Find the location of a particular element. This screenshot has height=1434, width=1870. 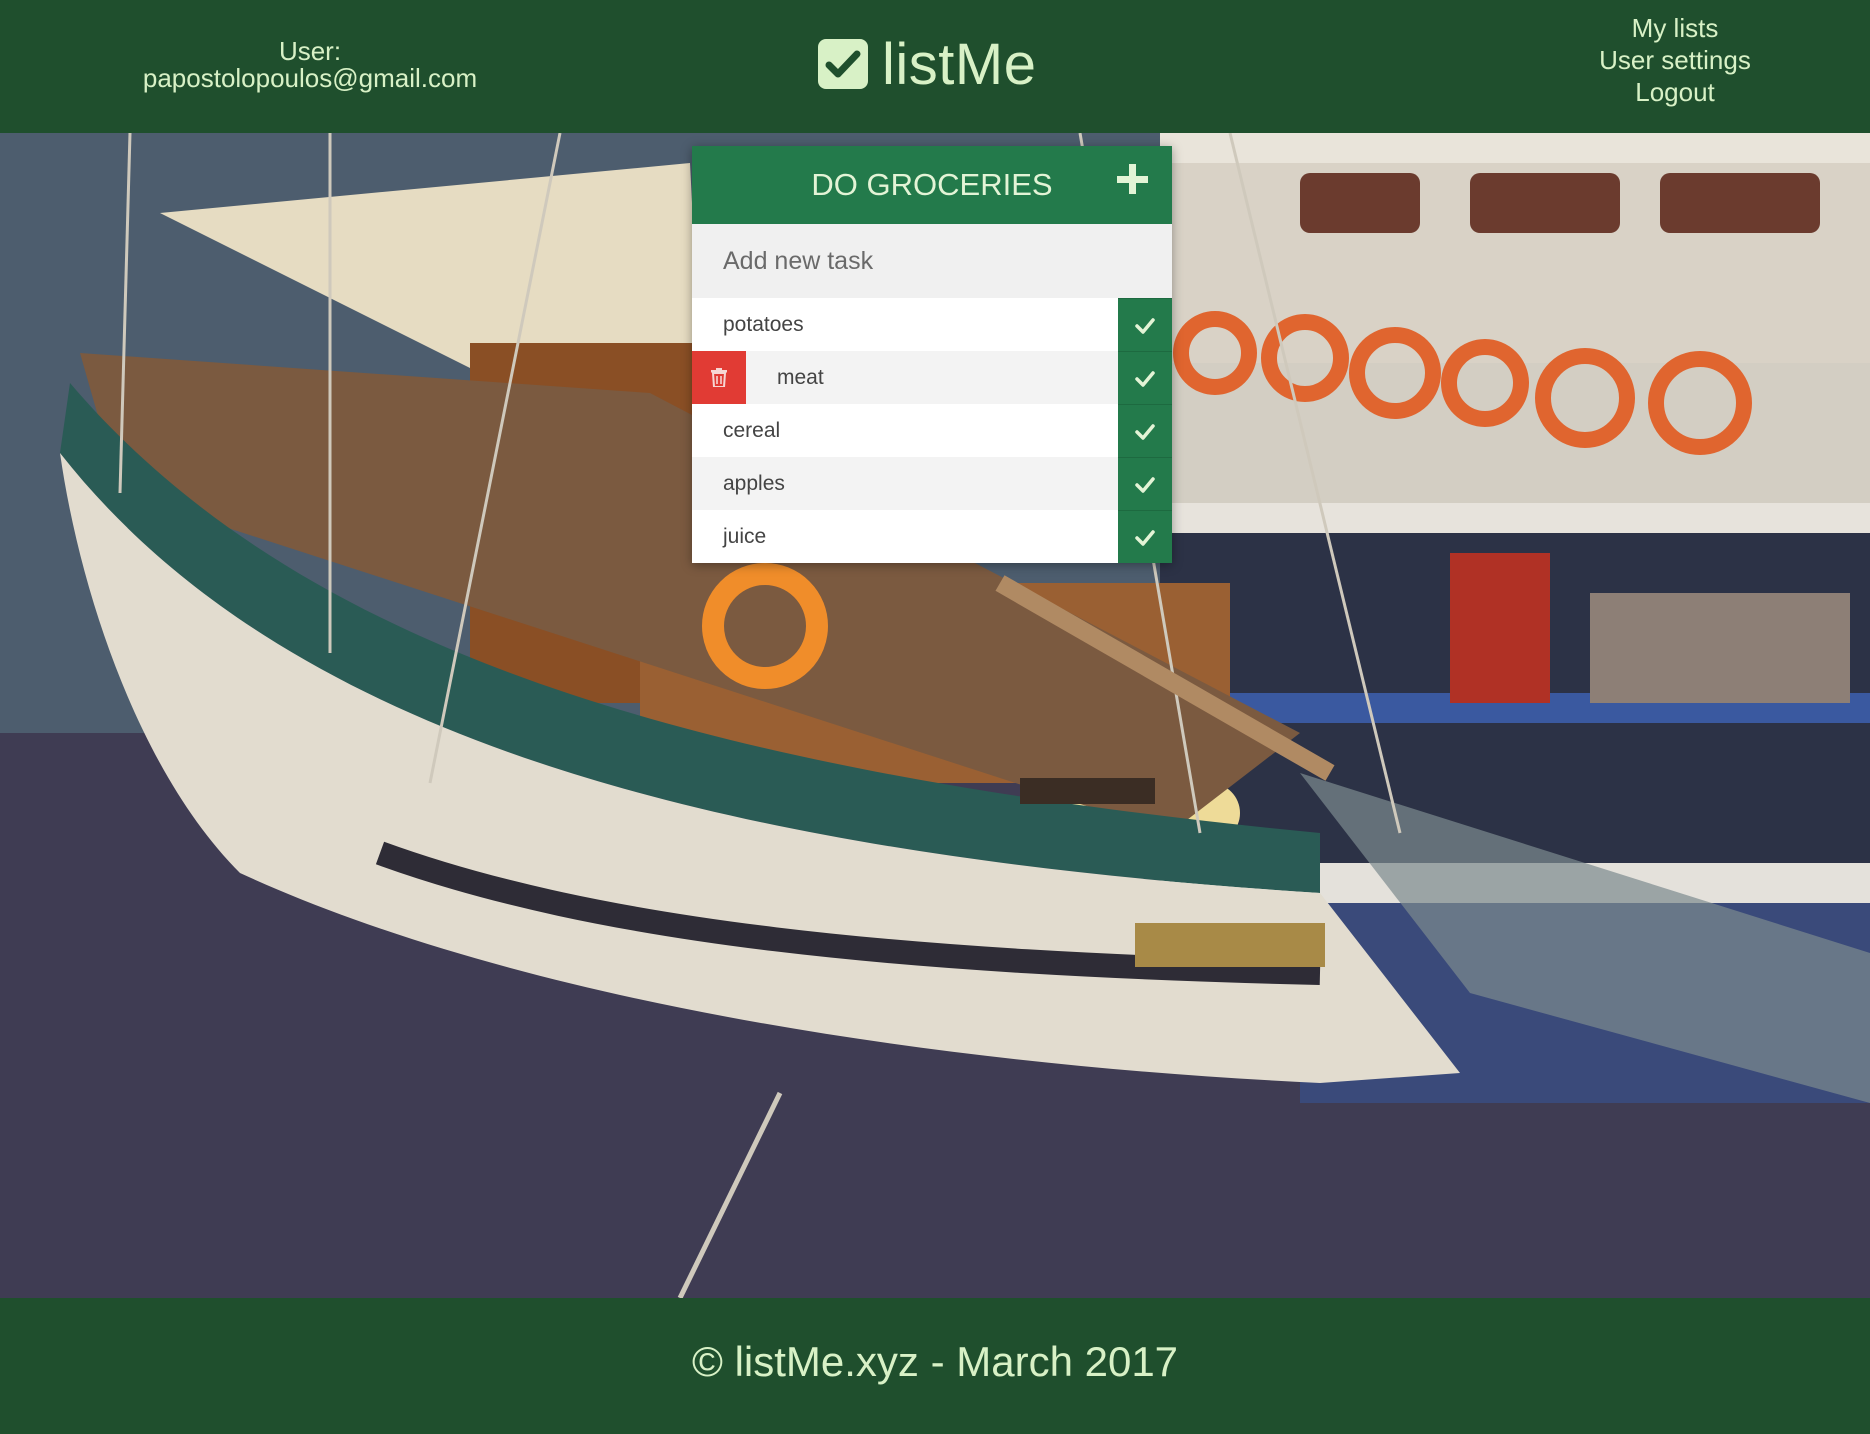

trash-icon is located at coordinates (719, 377).